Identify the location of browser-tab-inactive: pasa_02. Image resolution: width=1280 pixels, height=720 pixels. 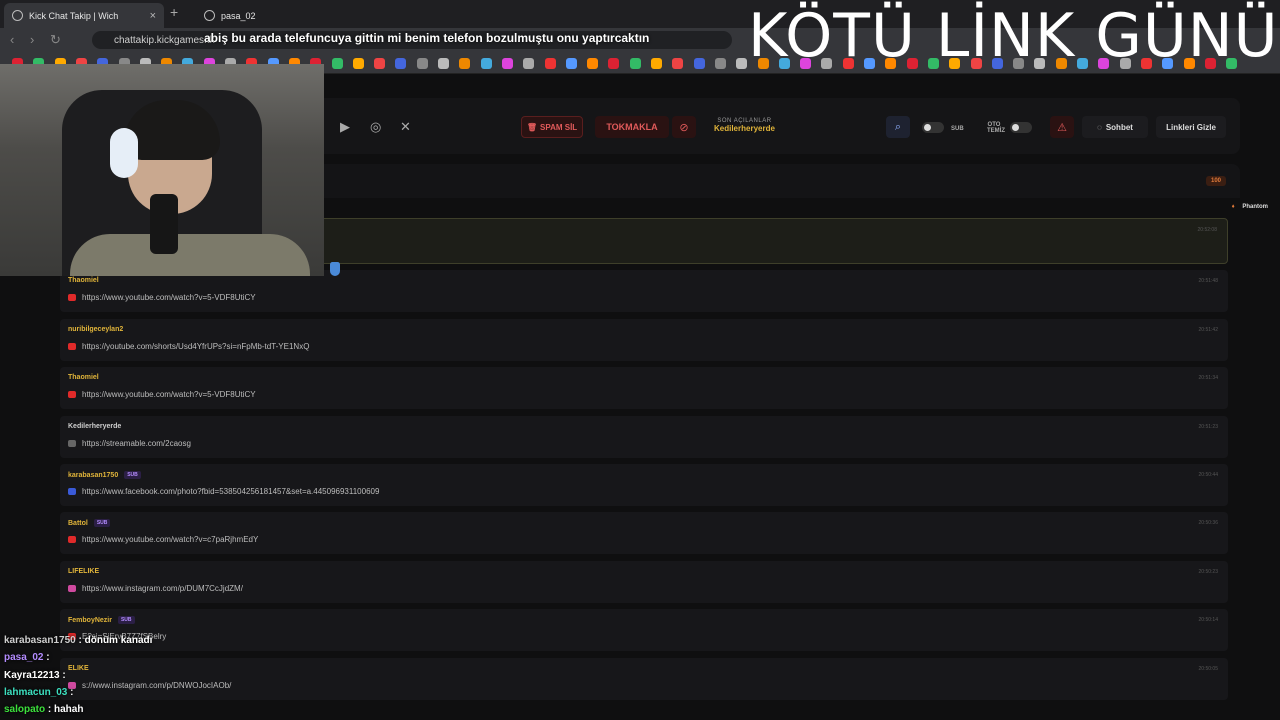
(266, 15).